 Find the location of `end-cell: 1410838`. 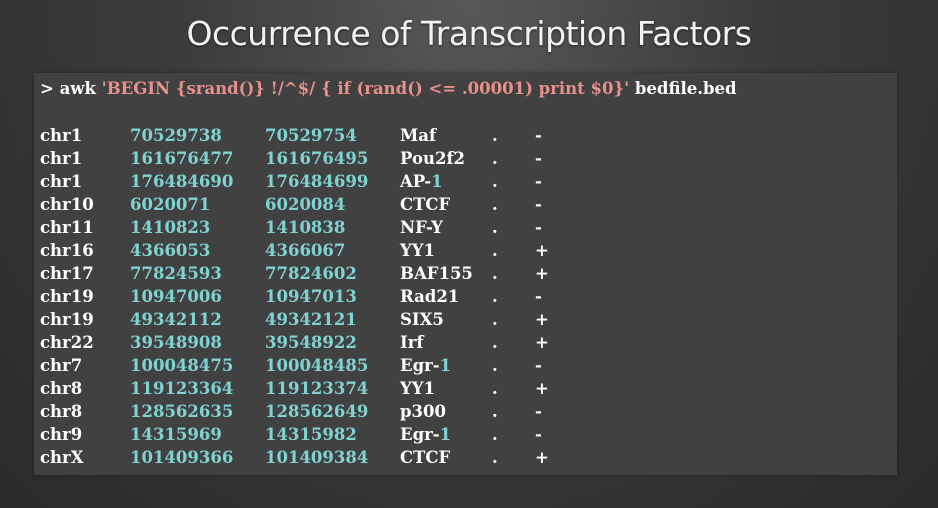

end-cell: 1410838 is located at coordinates (305, 227).